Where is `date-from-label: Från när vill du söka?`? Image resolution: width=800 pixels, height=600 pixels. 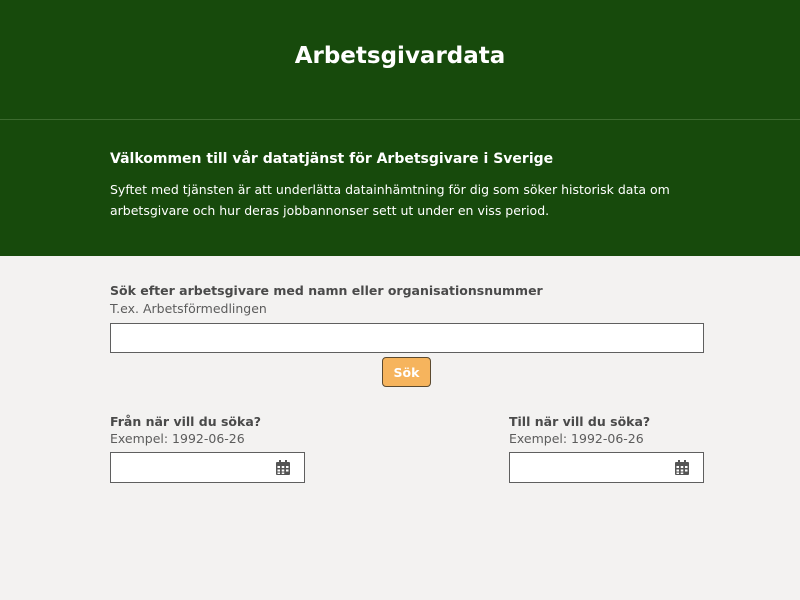
date-from-label: Från när vill du söka? is located at coordinates (186, 421).